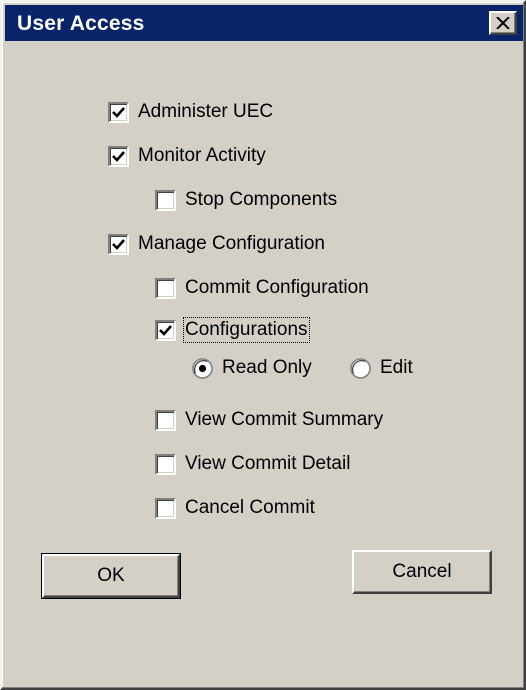  What do you see at coordinates (165, 288) in the screenshot?
I see `commit-configuration-checkbox` at bounding box center [165, 288].